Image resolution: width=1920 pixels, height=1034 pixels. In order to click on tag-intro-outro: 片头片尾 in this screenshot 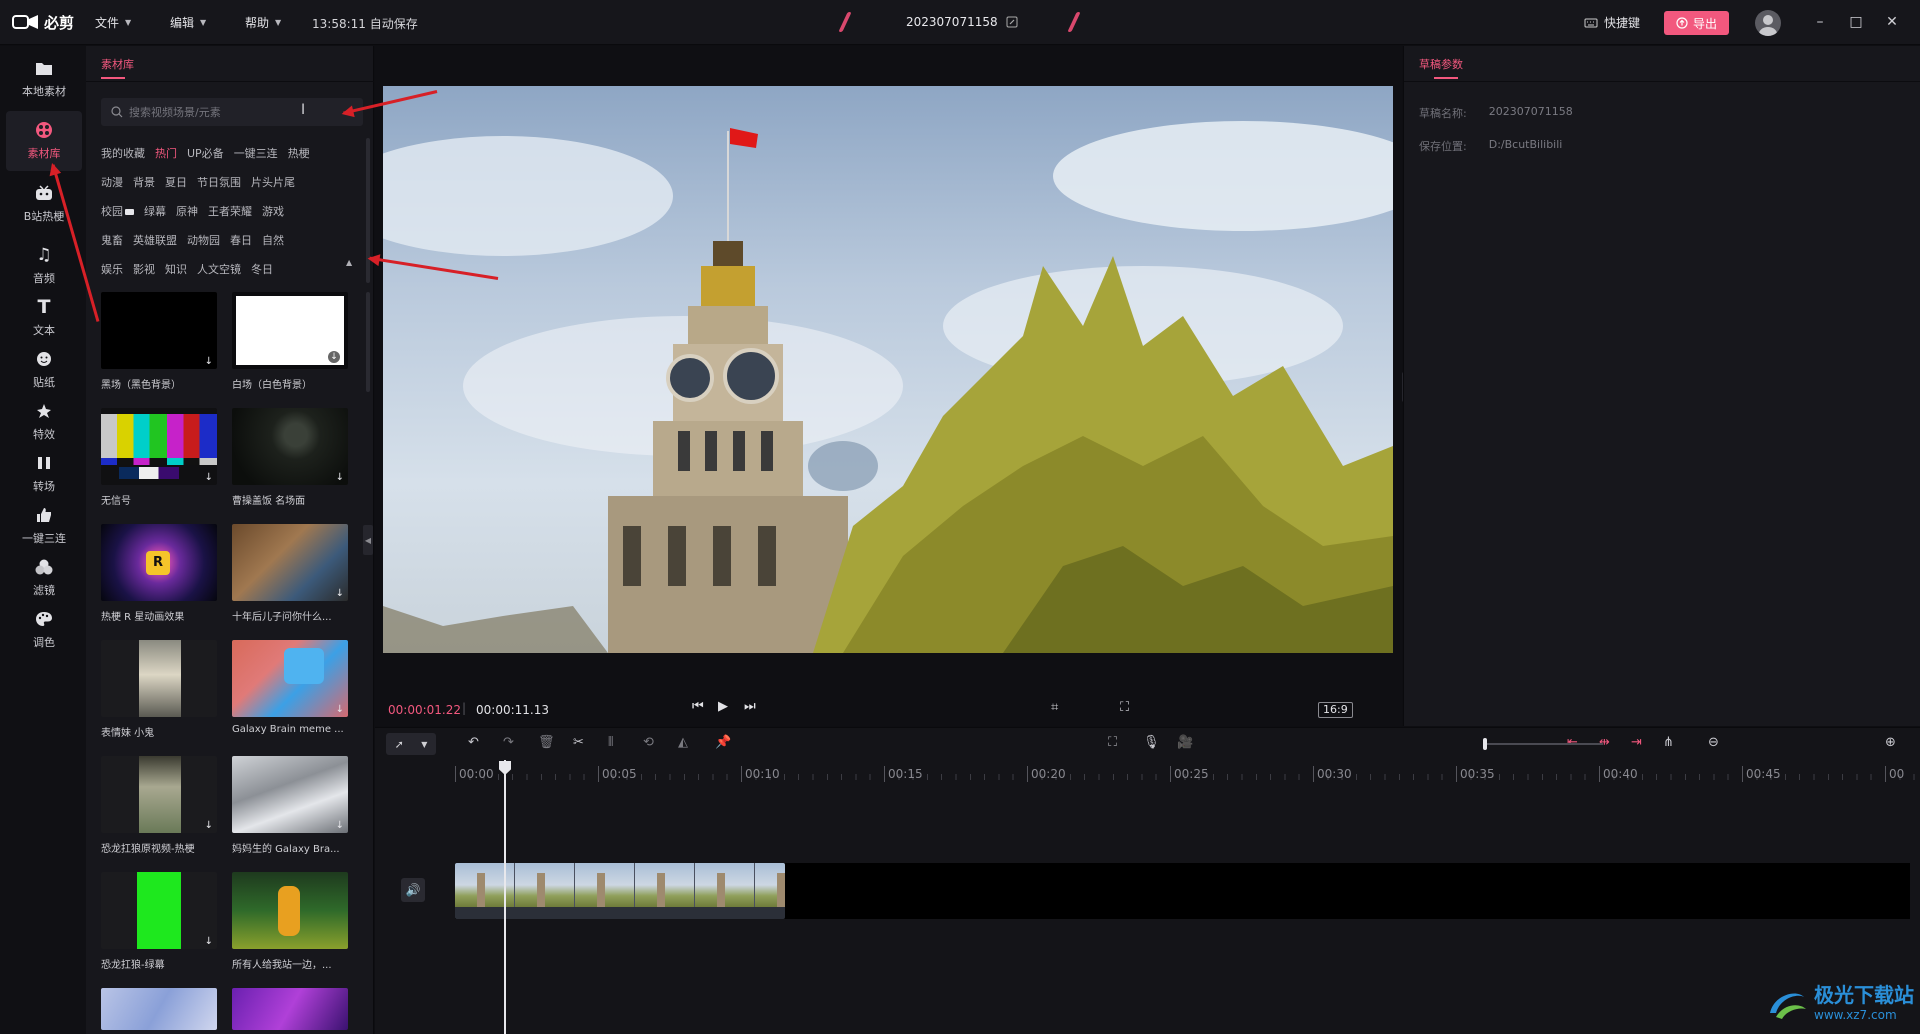, I will do `click(273, 182)`.